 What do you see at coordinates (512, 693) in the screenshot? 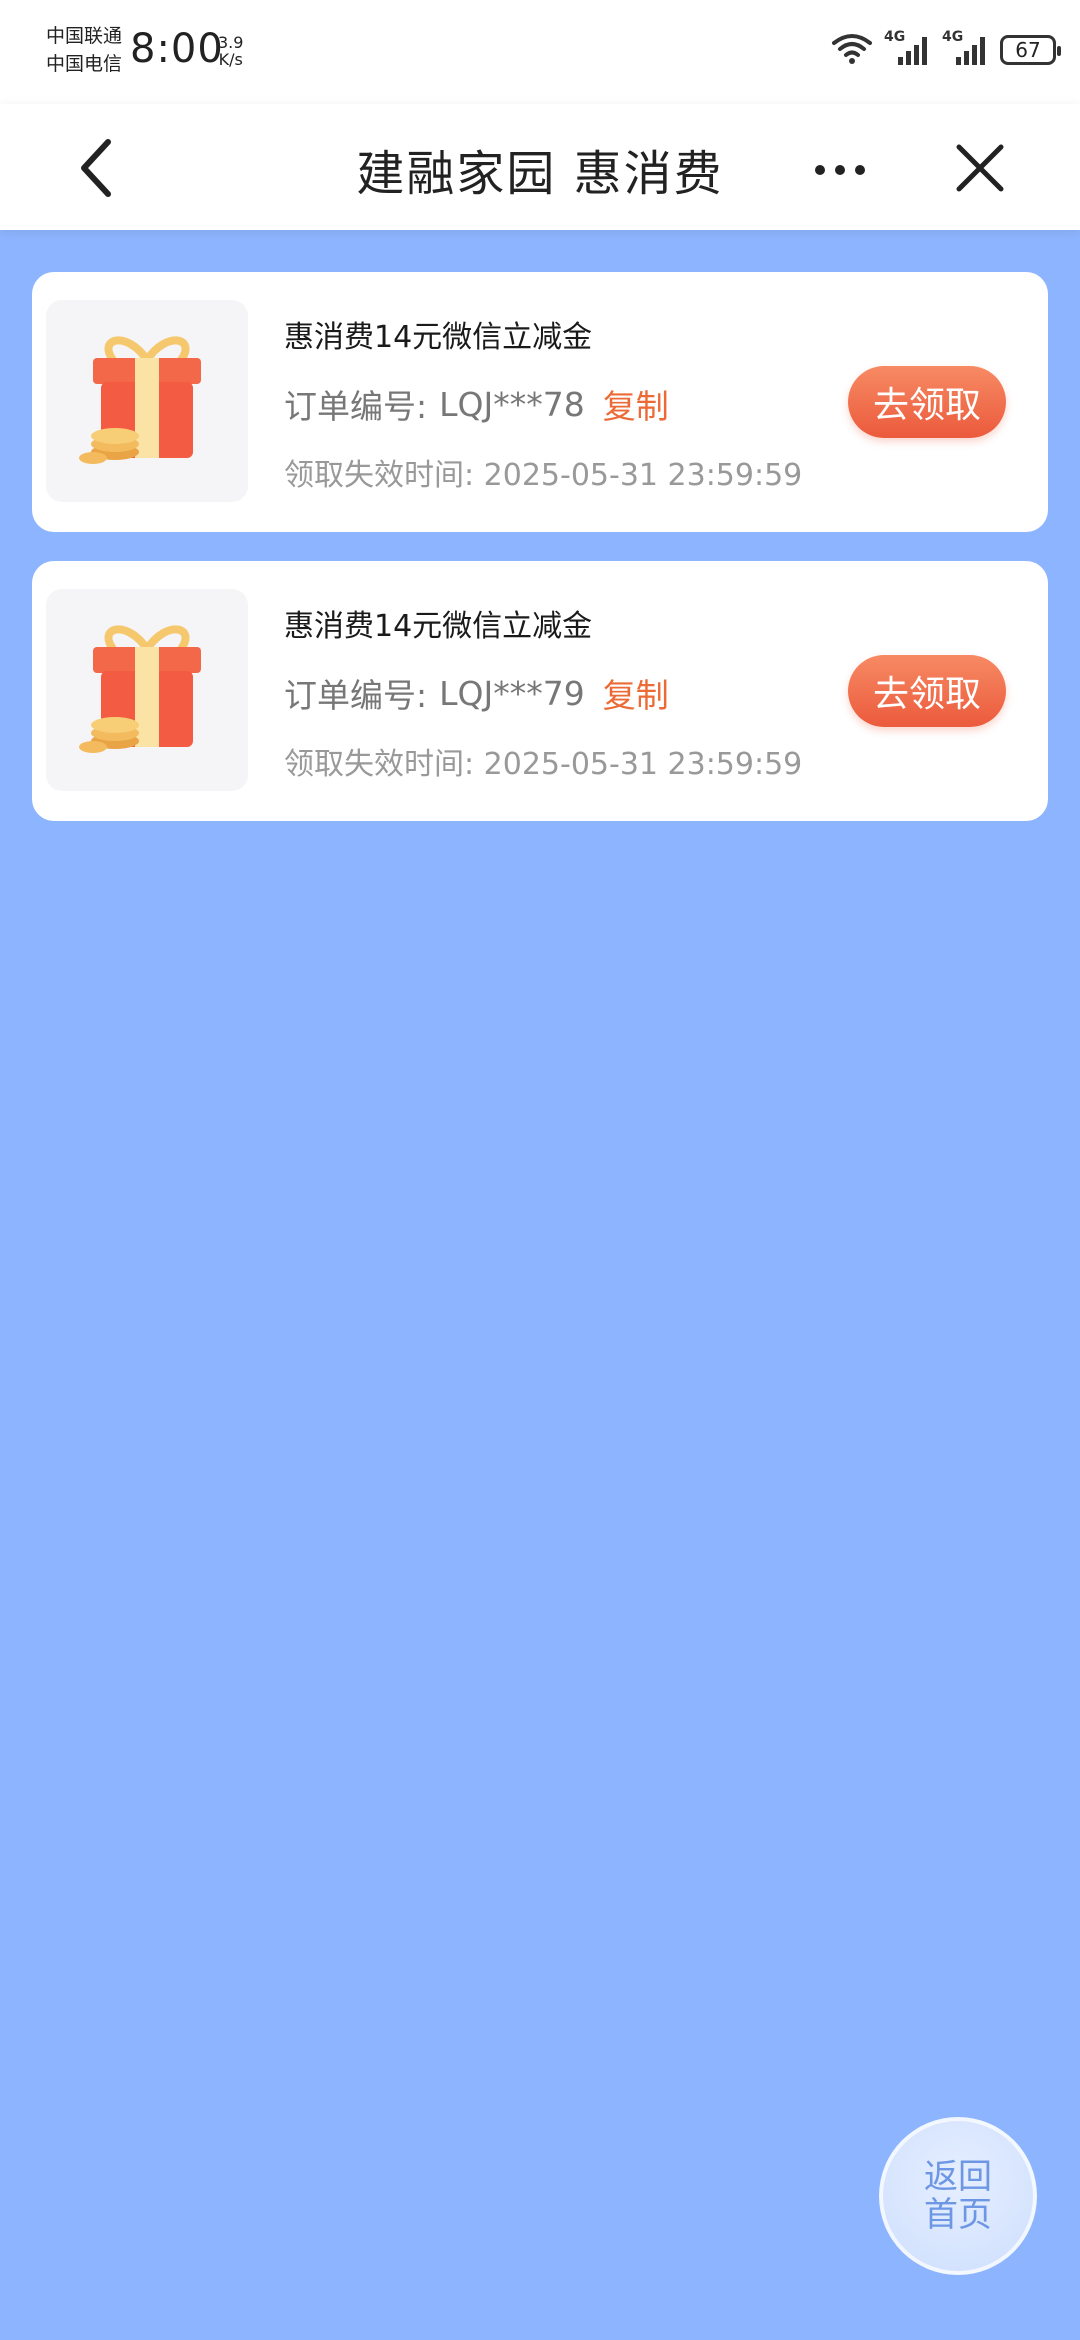
I see `order-number: LQJ***79` at bounding box center [512, 693].